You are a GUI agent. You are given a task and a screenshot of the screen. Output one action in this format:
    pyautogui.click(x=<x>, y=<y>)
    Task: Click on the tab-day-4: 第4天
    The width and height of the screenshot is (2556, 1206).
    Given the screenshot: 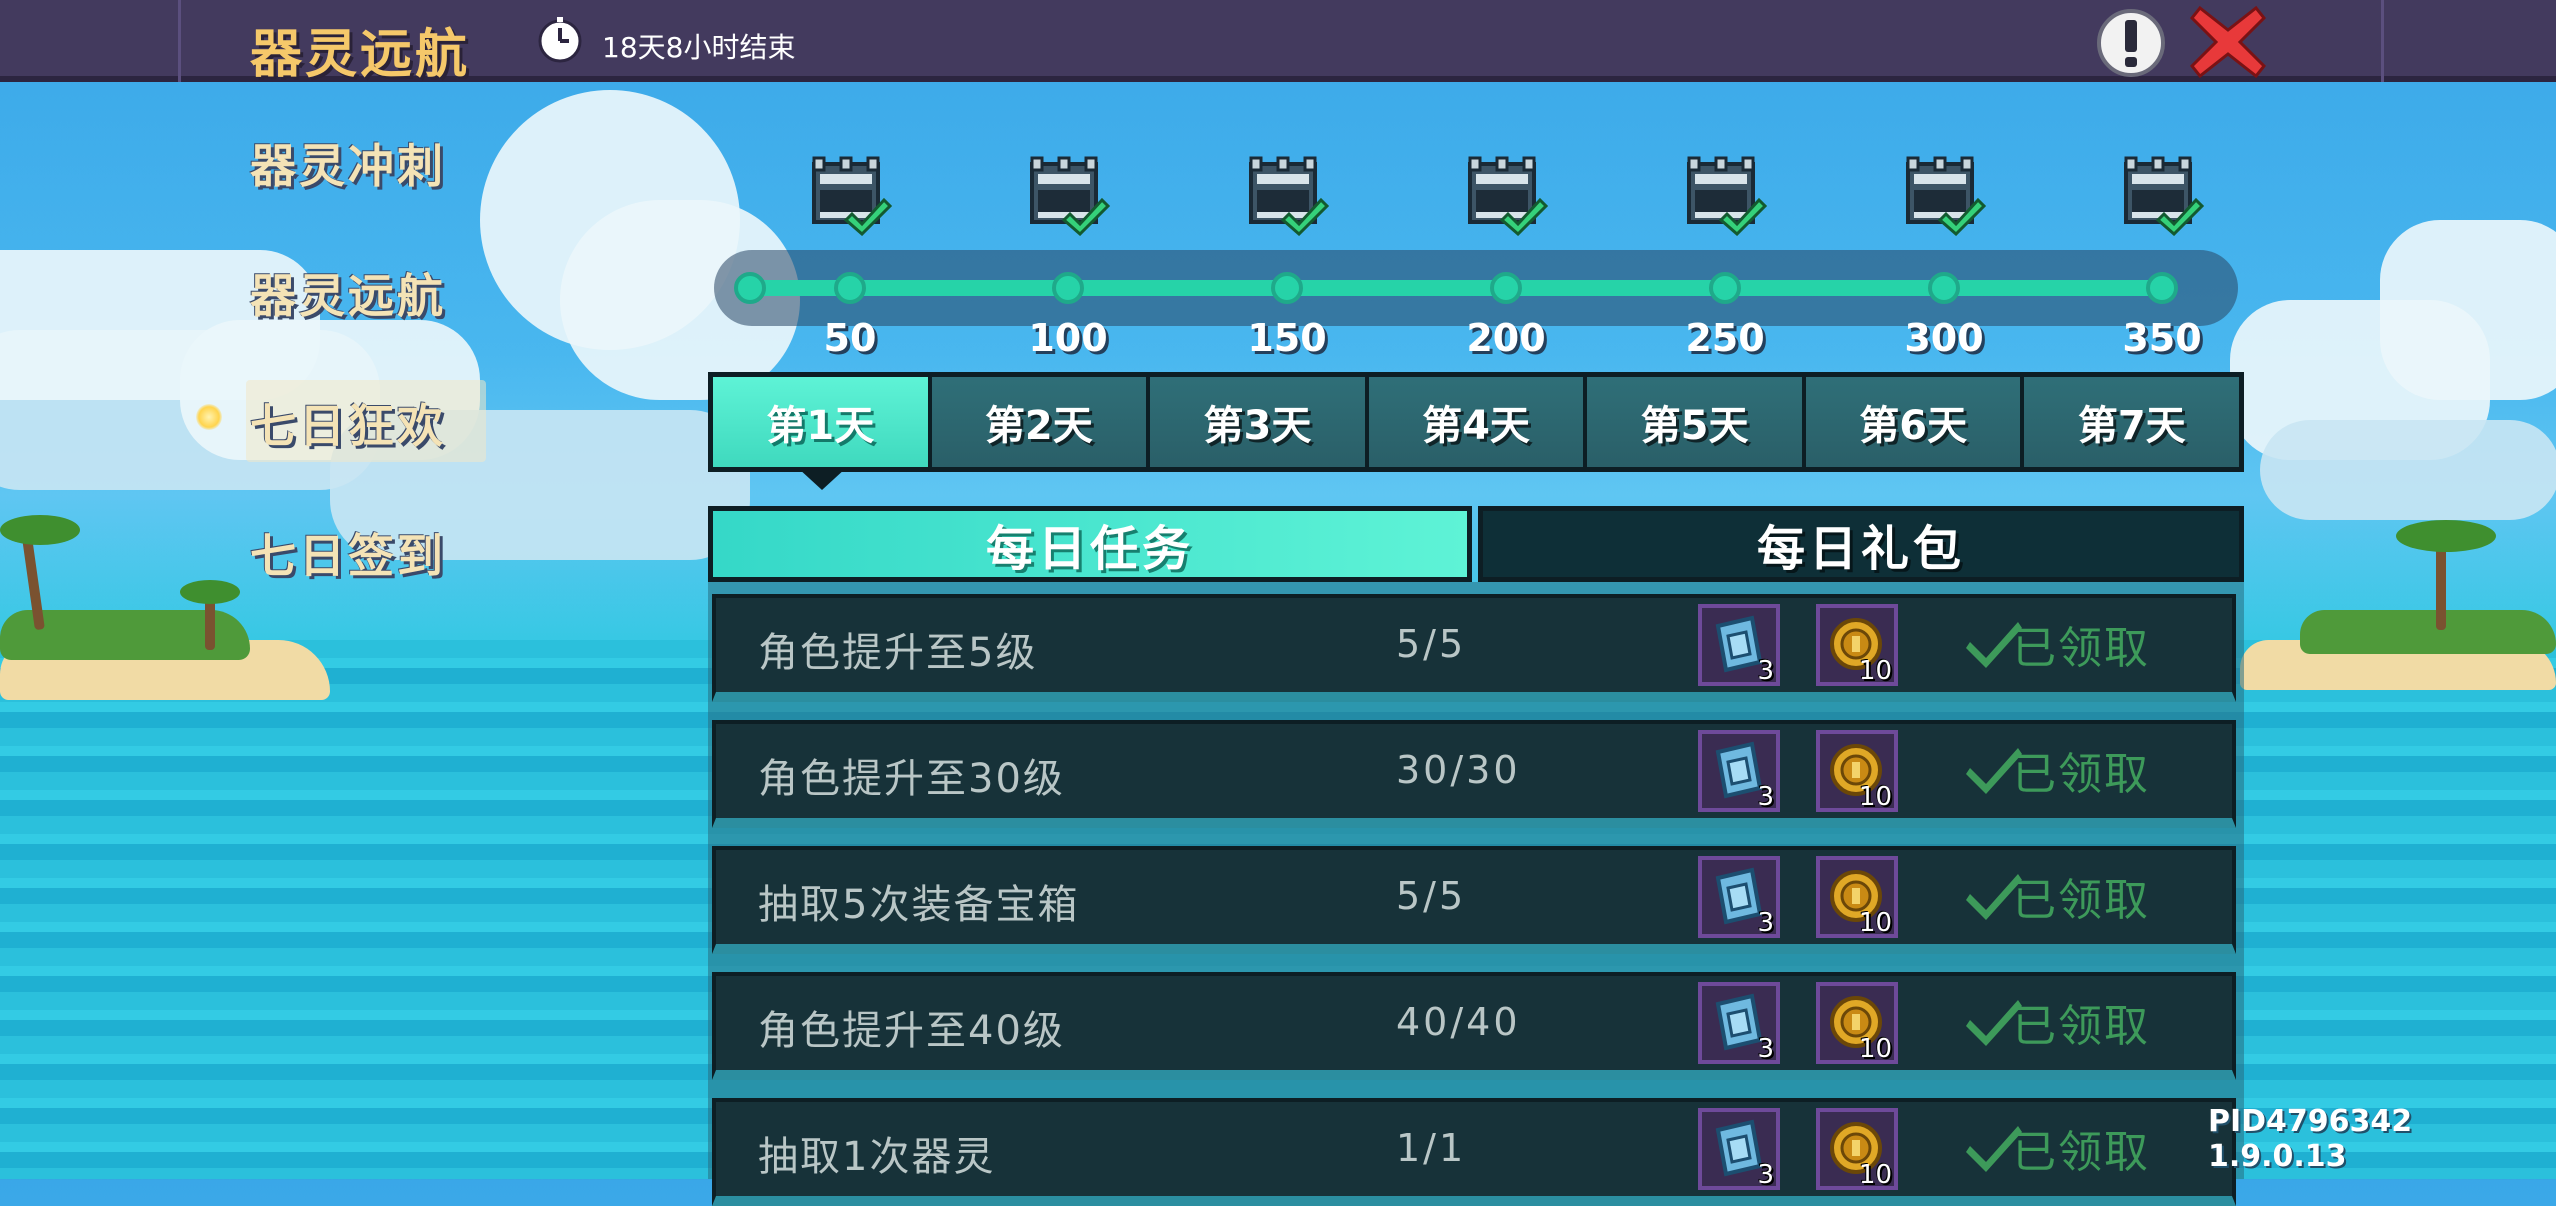 What is the action you would take?
    pyautogui.click(x=1478, y=422)
    